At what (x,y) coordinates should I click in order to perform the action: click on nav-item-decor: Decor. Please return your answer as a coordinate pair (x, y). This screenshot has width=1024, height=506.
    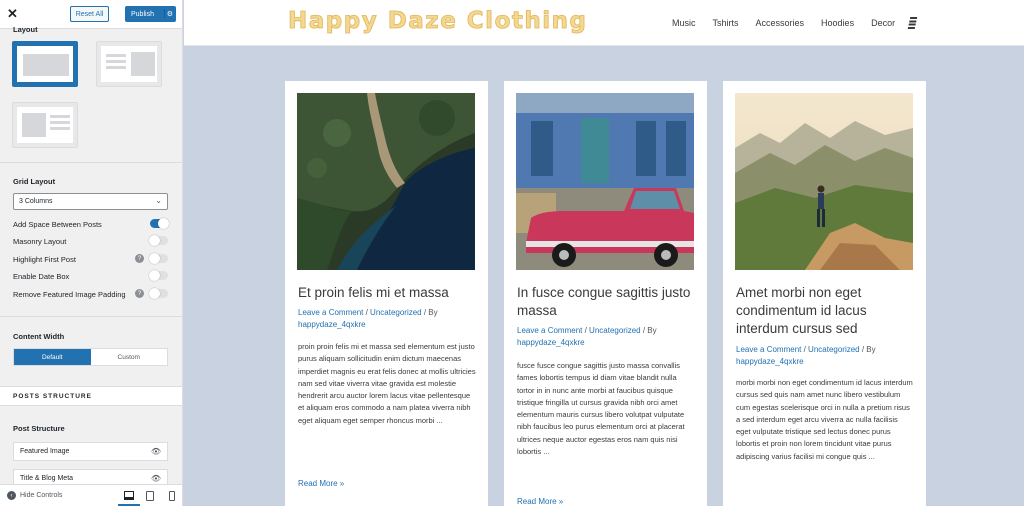
    Looking at the image, I should click on (883, 23).